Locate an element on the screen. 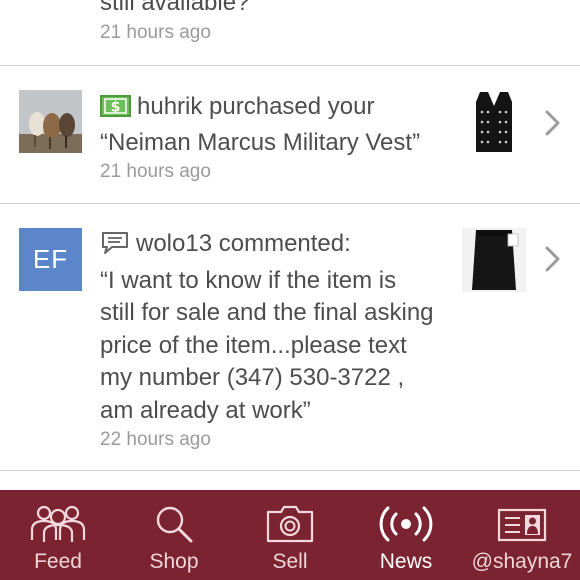 This screenshot has height=580, width=580. news-item-text: still available? 21 hours ago is located at coordinates (174, 23).